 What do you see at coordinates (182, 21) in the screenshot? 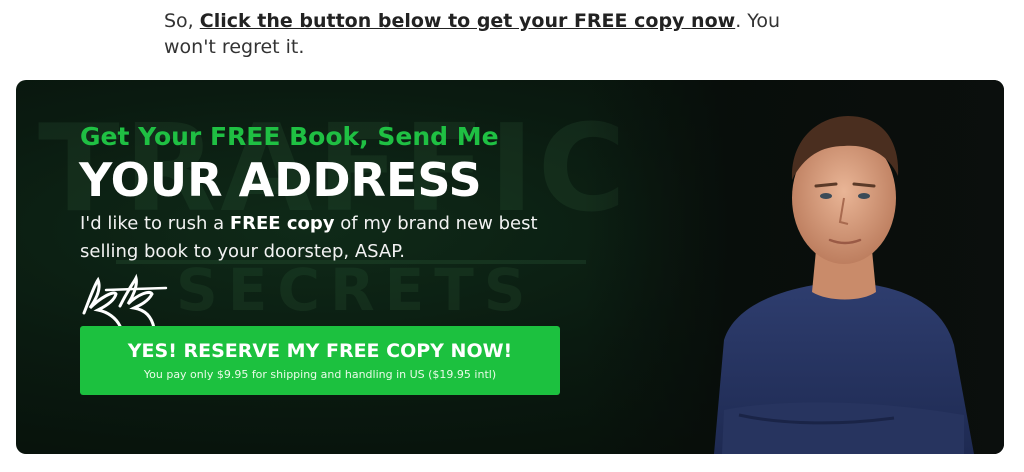
I see `intro-prefix: So,` at bounding box center [182, 21].